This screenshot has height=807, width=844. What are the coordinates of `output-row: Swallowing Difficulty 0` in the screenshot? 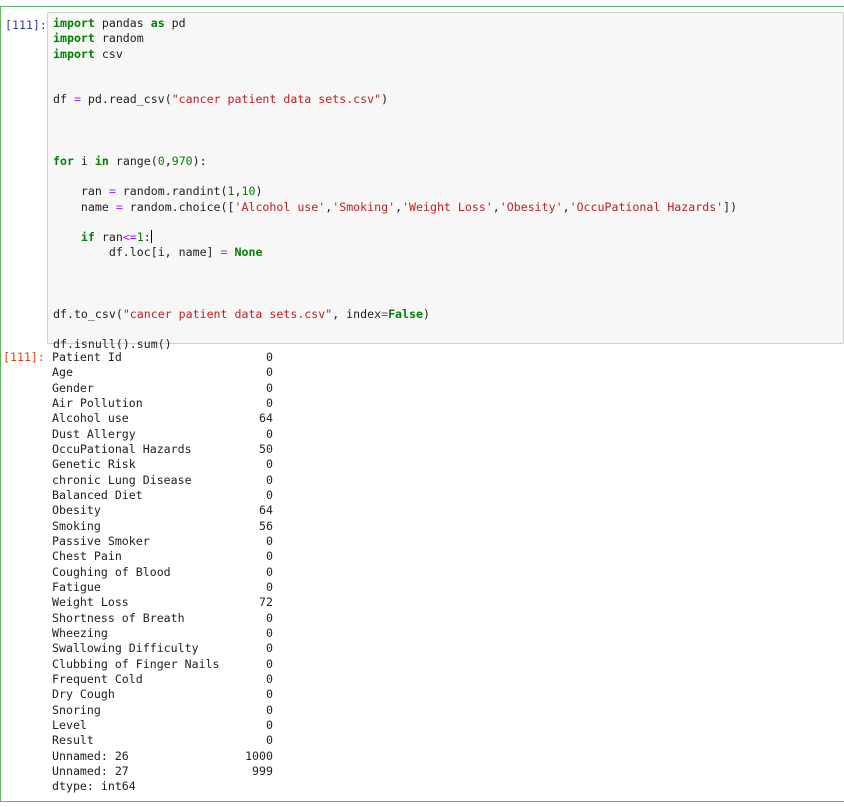 It's located at (202, 648).